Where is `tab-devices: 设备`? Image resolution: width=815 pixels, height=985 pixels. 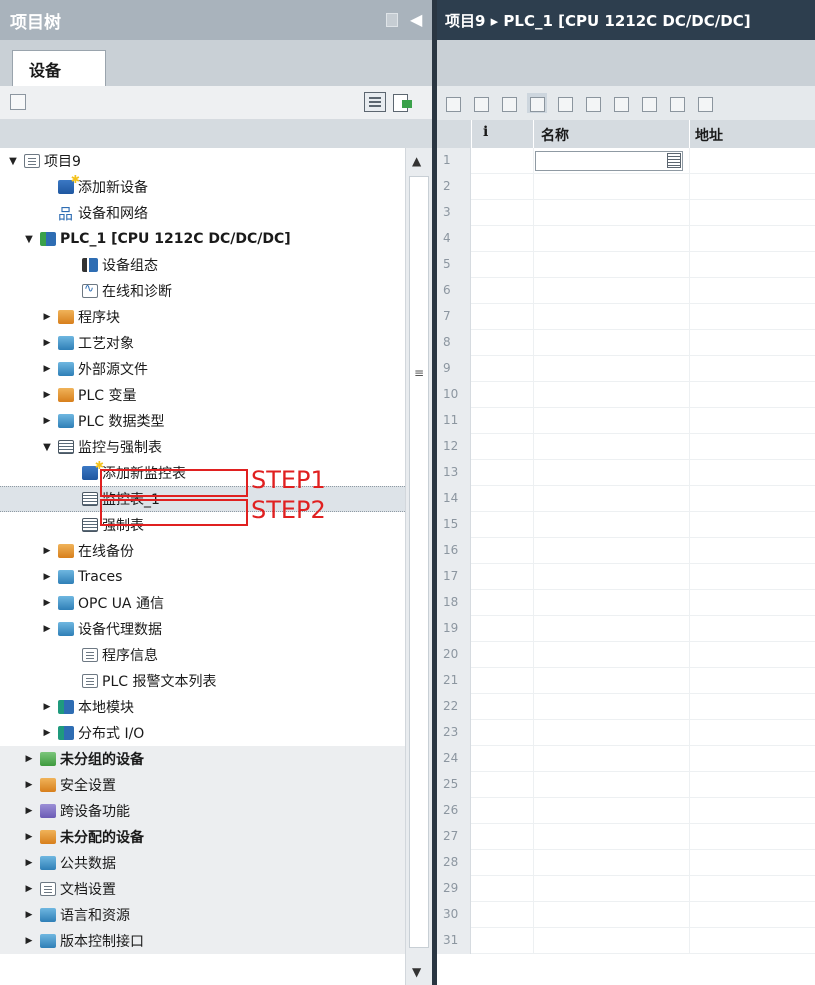 tab-devices: 设备 is located at coordinates (59, 68).